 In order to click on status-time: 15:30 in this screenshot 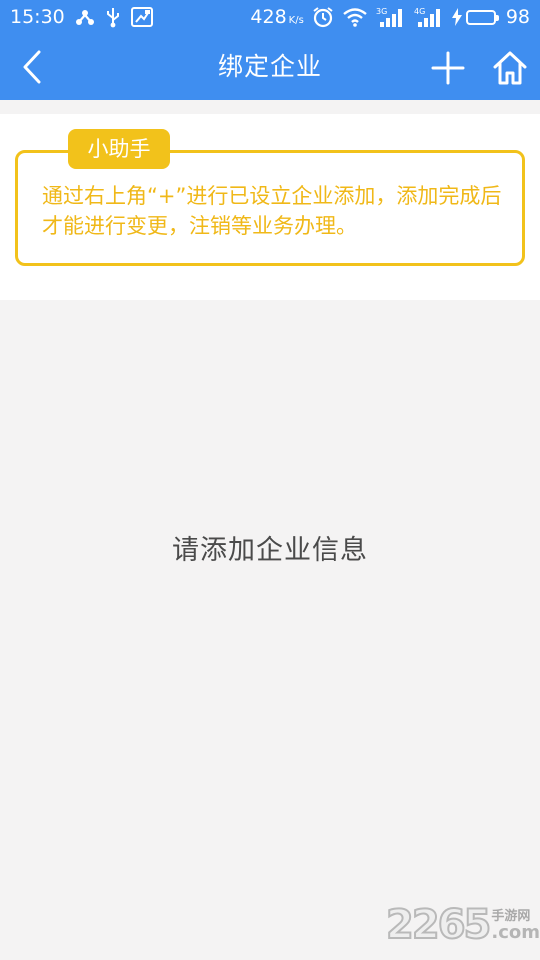, I will do `click(37, 17)`.